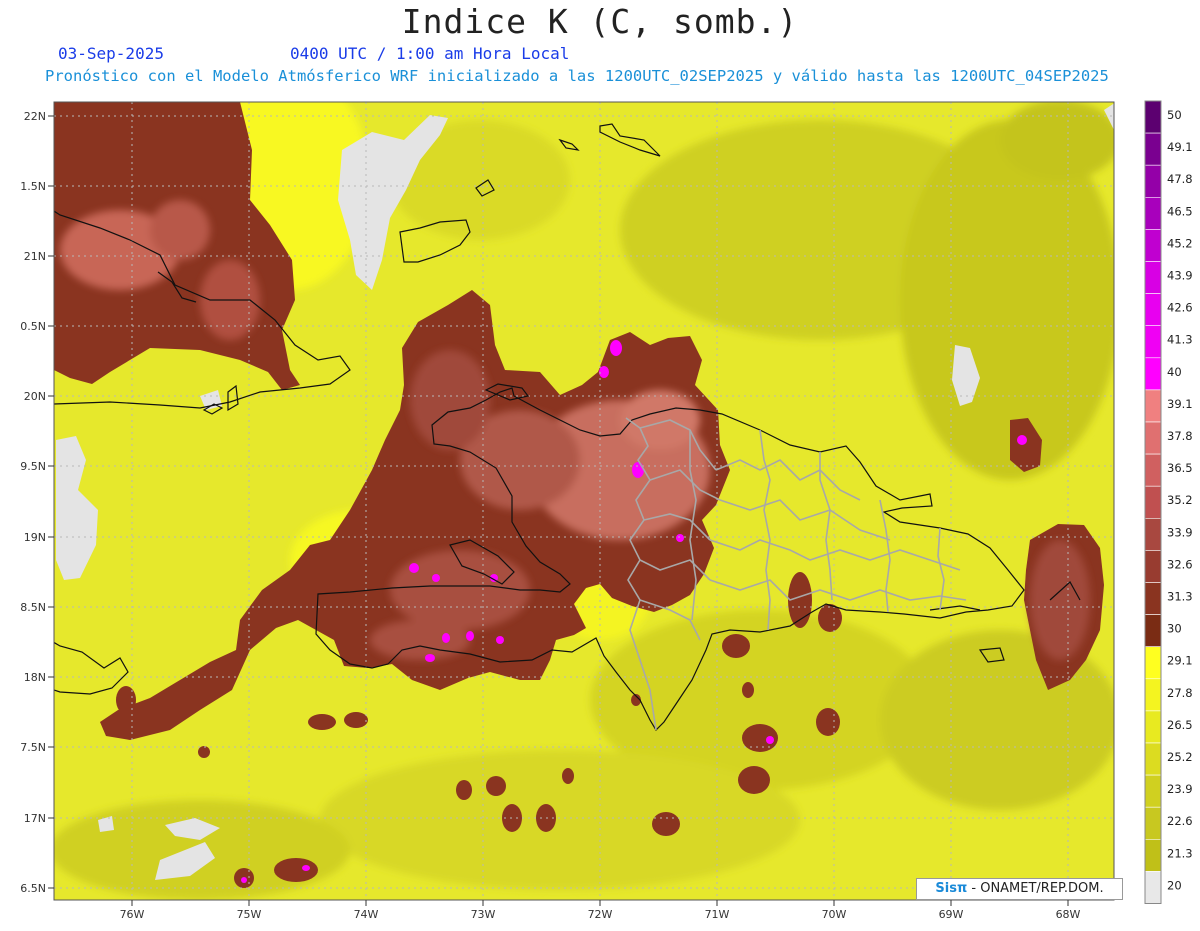  I want to click on colorbar-label: 30, so click(1174, 629).